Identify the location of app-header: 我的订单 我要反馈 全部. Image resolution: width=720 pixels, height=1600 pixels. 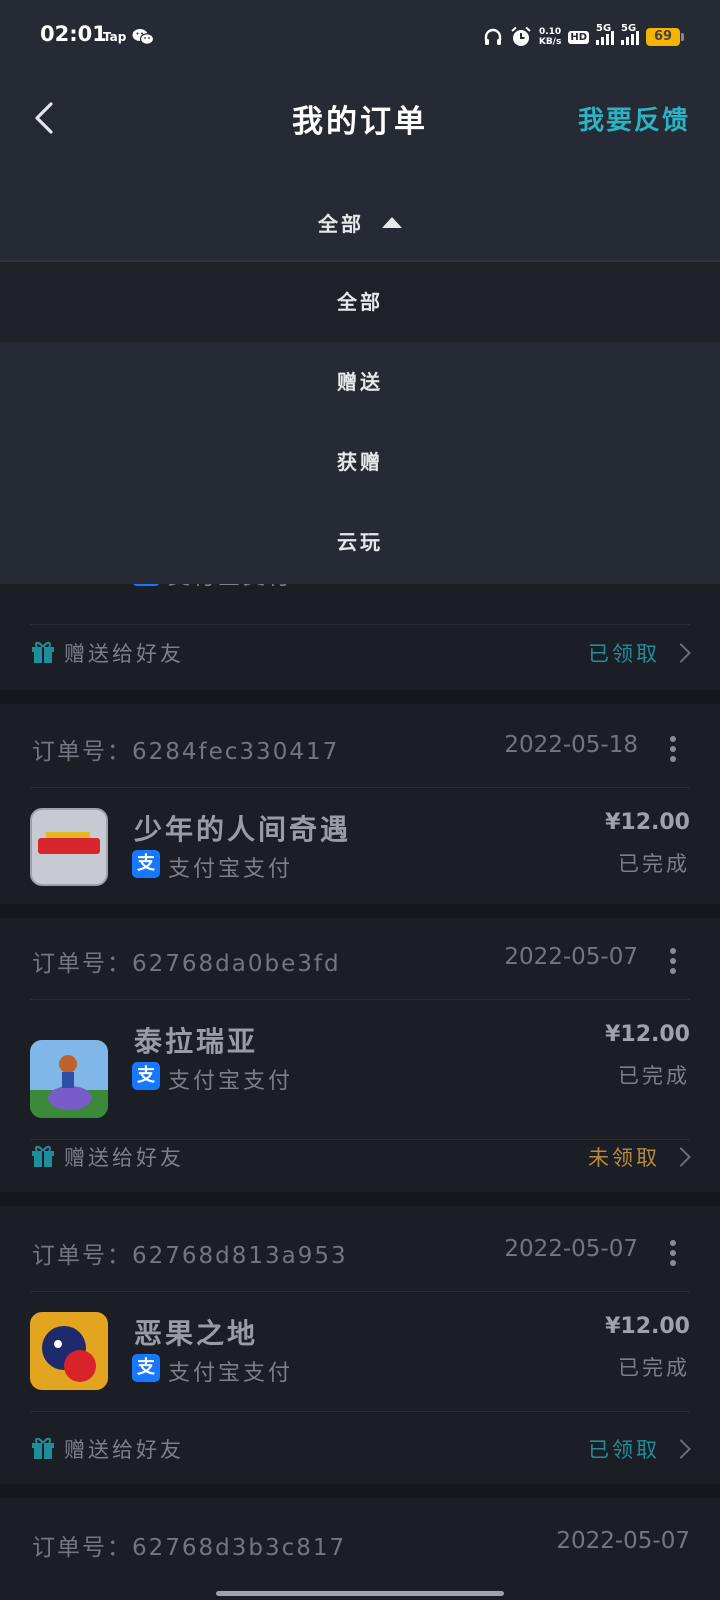
(360, 166).